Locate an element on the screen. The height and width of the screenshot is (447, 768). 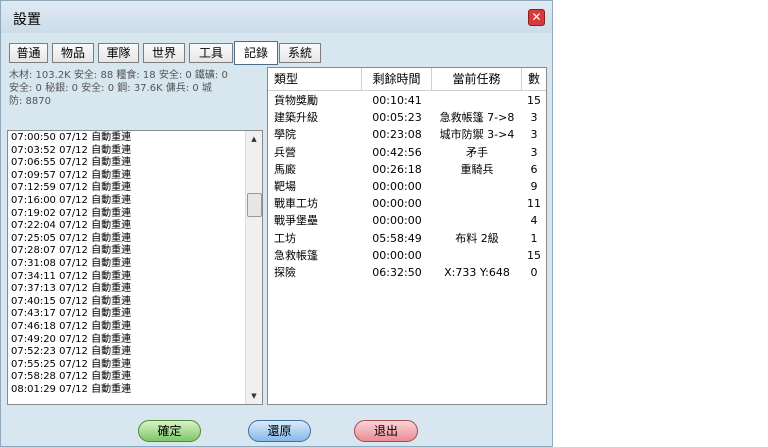
log-entry: 07:25:05 07/12 自動重連 is located at coordinates (71, 238).